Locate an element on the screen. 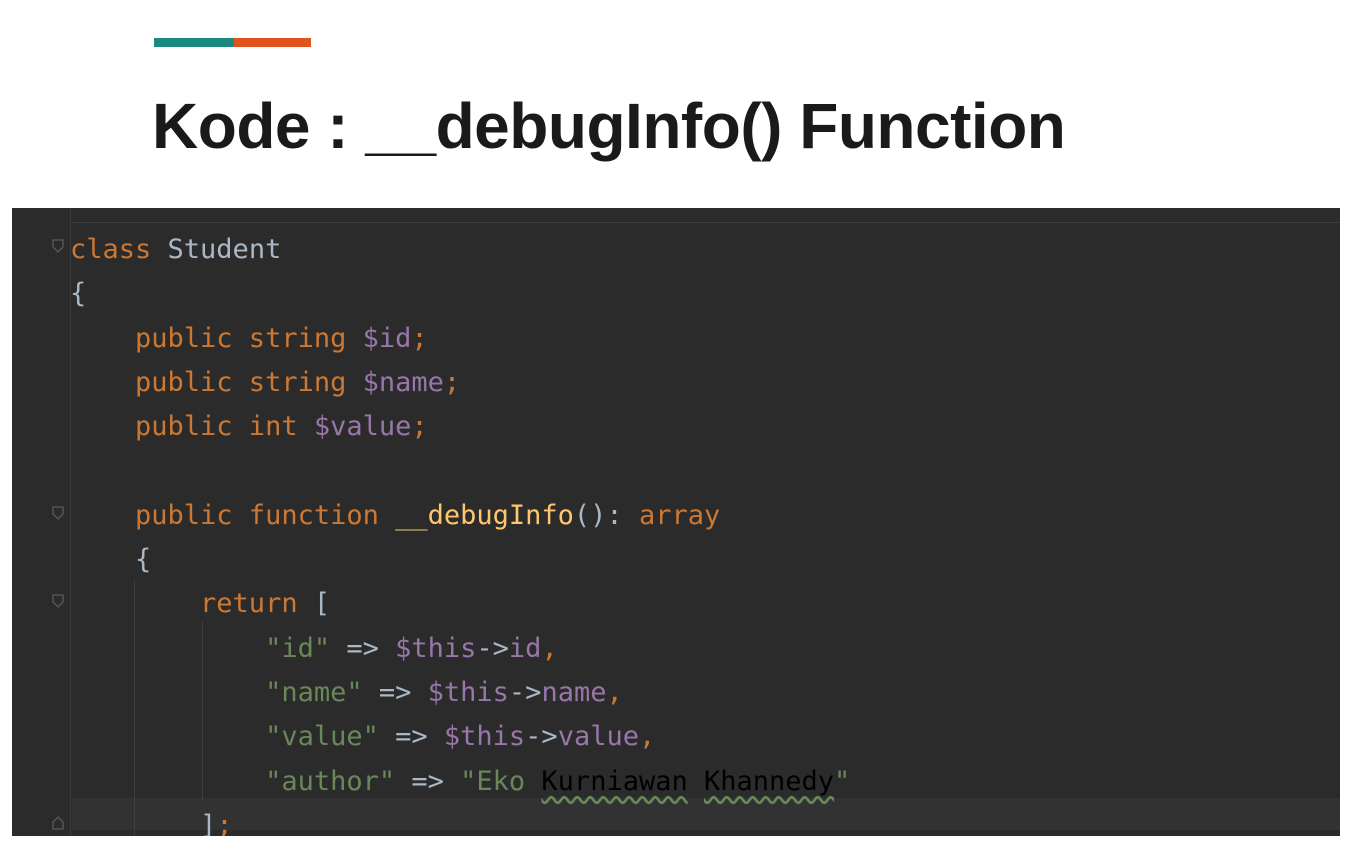 This screenshot has height=860, width=1365. code-token: array is located at coordinates (679, 515).